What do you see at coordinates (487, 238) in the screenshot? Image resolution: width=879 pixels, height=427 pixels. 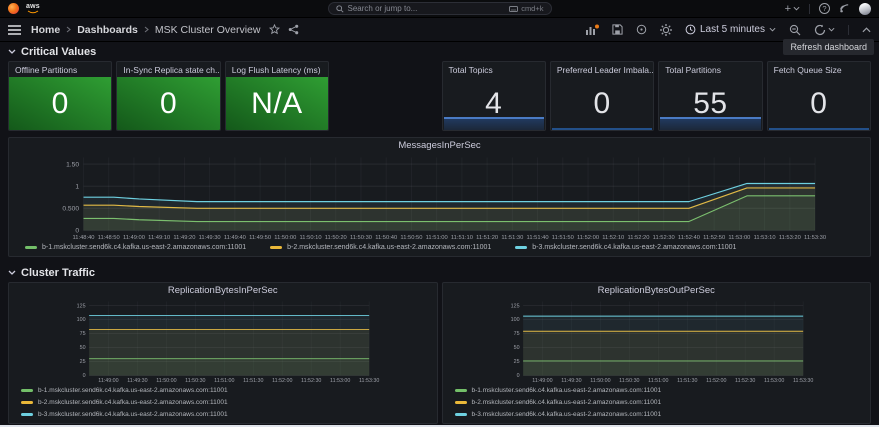 I see `svg-text: 11:51:20` at bounding box center [487, 238].